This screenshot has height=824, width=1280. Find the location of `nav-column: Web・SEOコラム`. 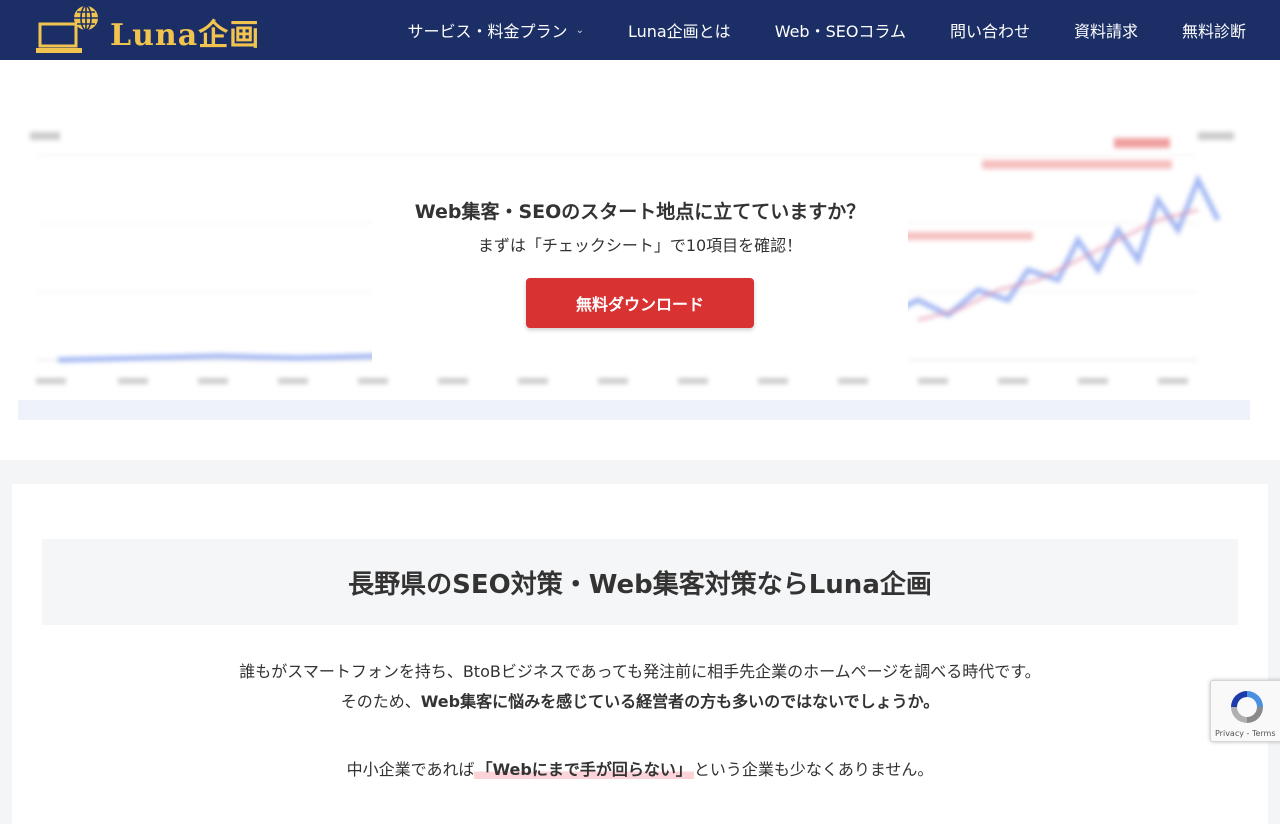

nav-column: Web・SEOコラム is located at coordinates (840, 30).